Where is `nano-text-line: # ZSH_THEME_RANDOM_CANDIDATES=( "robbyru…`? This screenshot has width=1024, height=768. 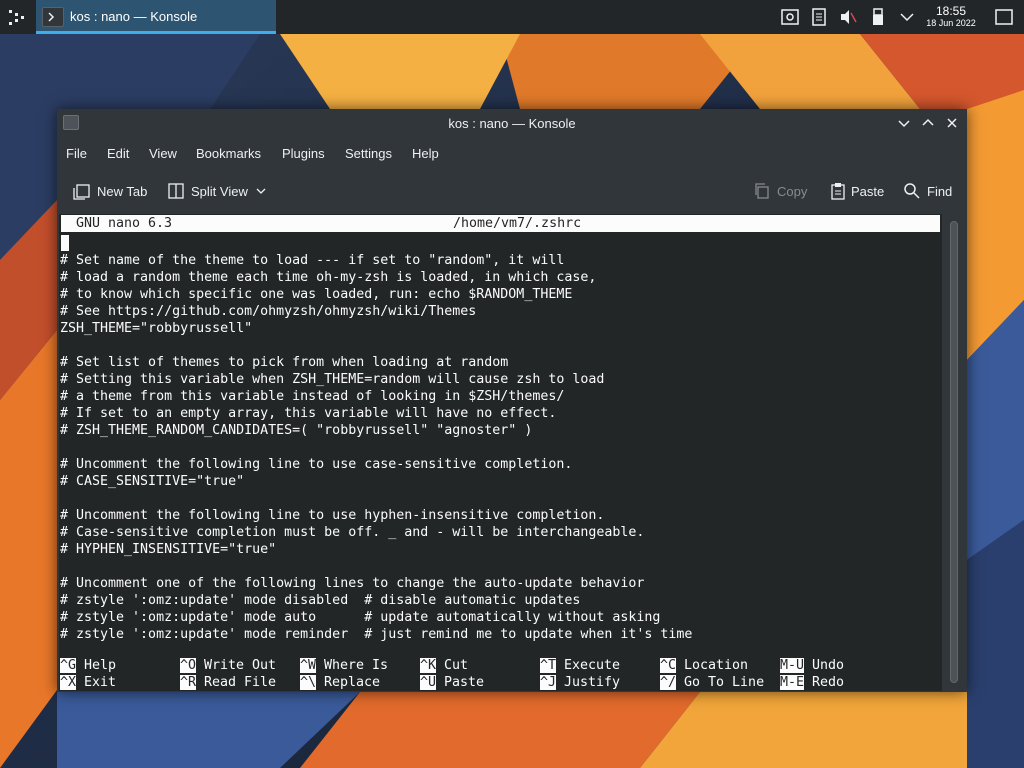
nano-text-line: # ZSH_THEME_RANDOM_CANDIDATES=( "robbyru… is located at coordinates (296, 430).